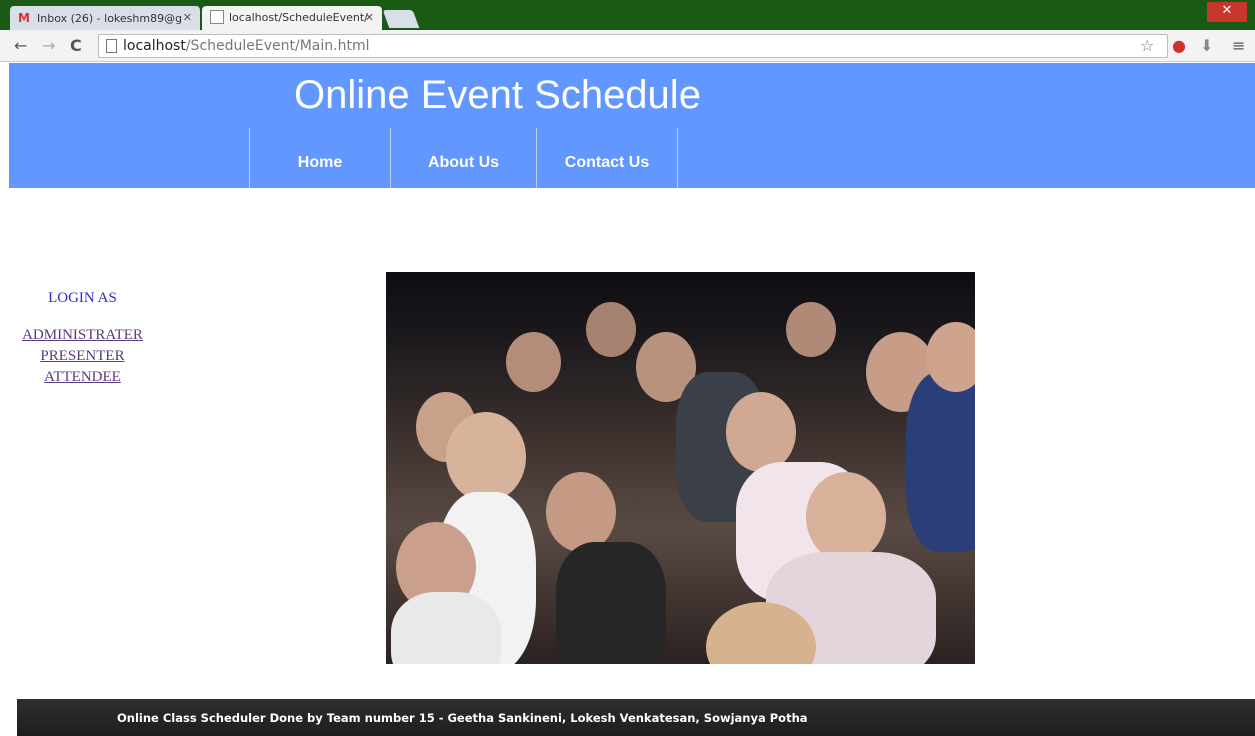  I want to click on main-nav: Home About Us Contact Us, so click(463, 158).